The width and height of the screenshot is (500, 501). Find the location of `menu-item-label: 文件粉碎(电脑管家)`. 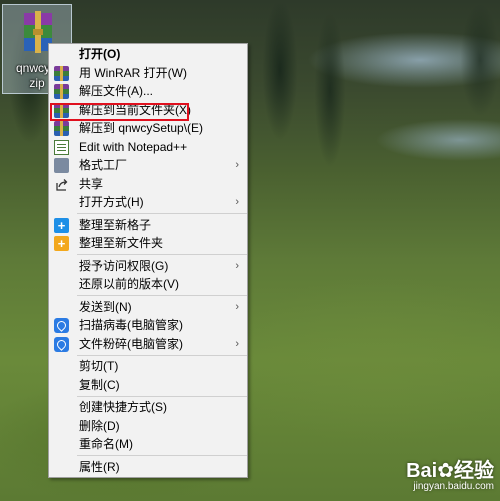

menu-item-label: 文件粉碎(电脑管家) is located at coordinates (131, 343).